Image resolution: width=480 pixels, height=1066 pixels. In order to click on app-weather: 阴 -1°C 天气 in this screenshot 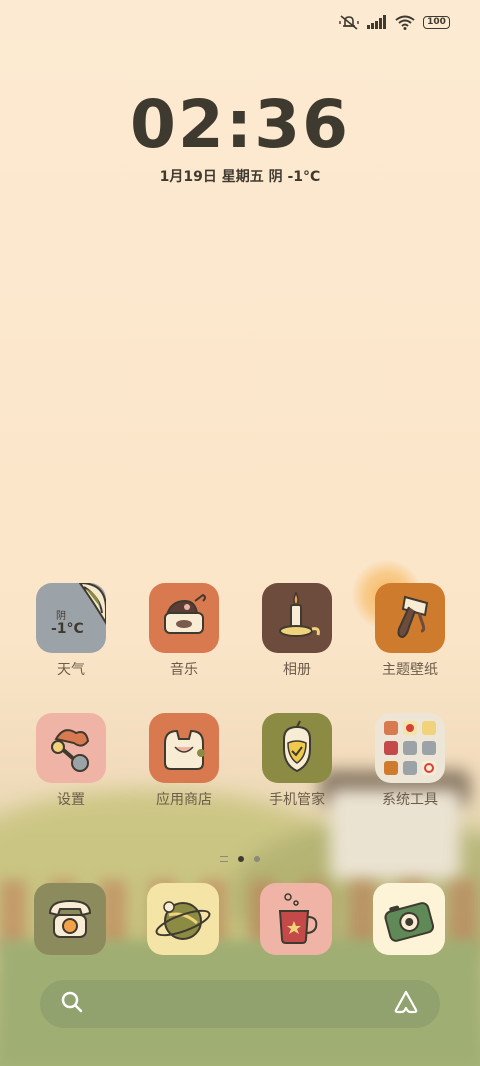, I will do `click(71, 631)`.